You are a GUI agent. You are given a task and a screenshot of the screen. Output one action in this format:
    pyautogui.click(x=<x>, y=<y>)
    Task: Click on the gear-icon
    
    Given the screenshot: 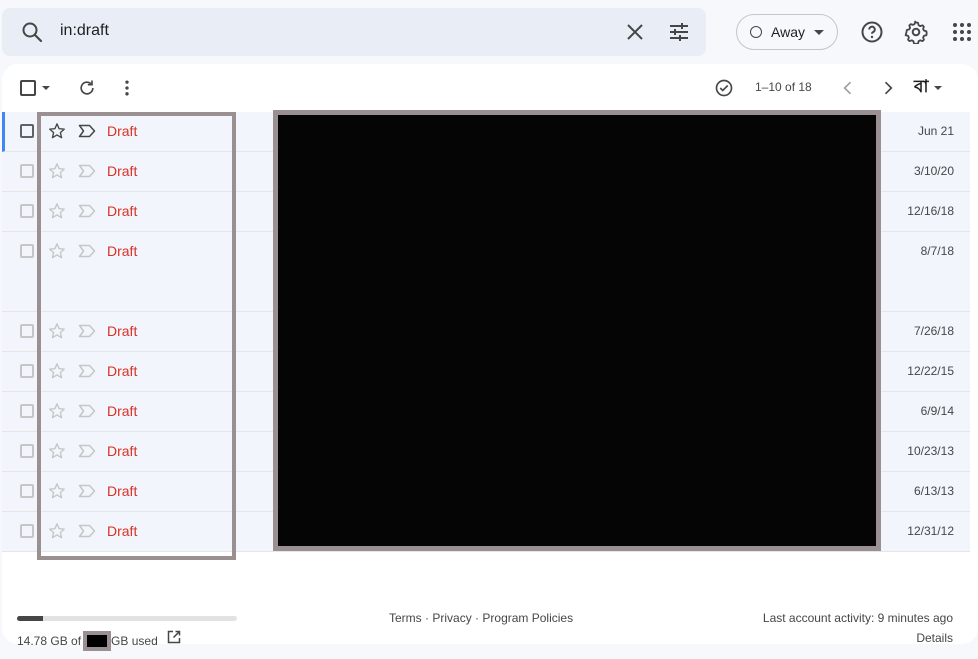 What is the action you would take?
    pyautogui.click(x=916, y=32)
    